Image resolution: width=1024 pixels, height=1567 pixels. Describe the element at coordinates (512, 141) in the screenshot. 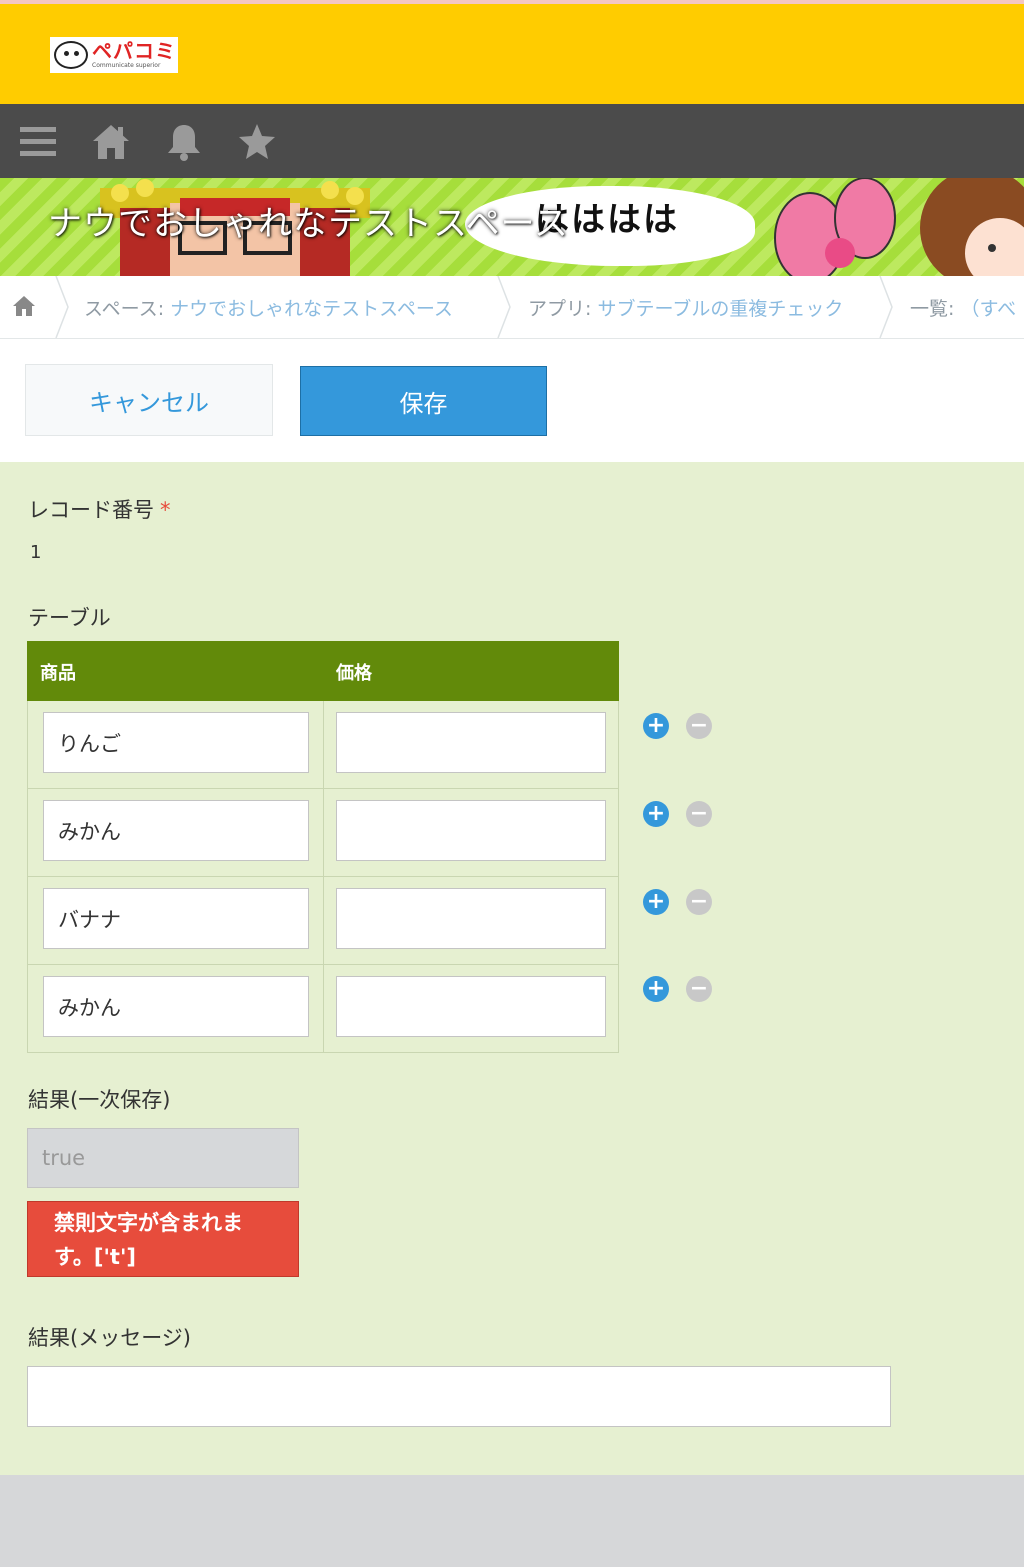

I see `global-toolbar` at that location.